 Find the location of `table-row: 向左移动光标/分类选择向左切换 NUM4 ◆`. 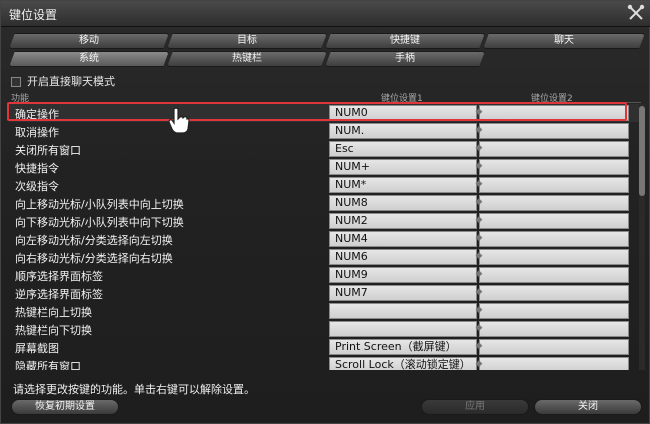

table-row: 向左移动光标/分类选择向左切换 NUM4 ◆ is located at coordinates (324, 239).